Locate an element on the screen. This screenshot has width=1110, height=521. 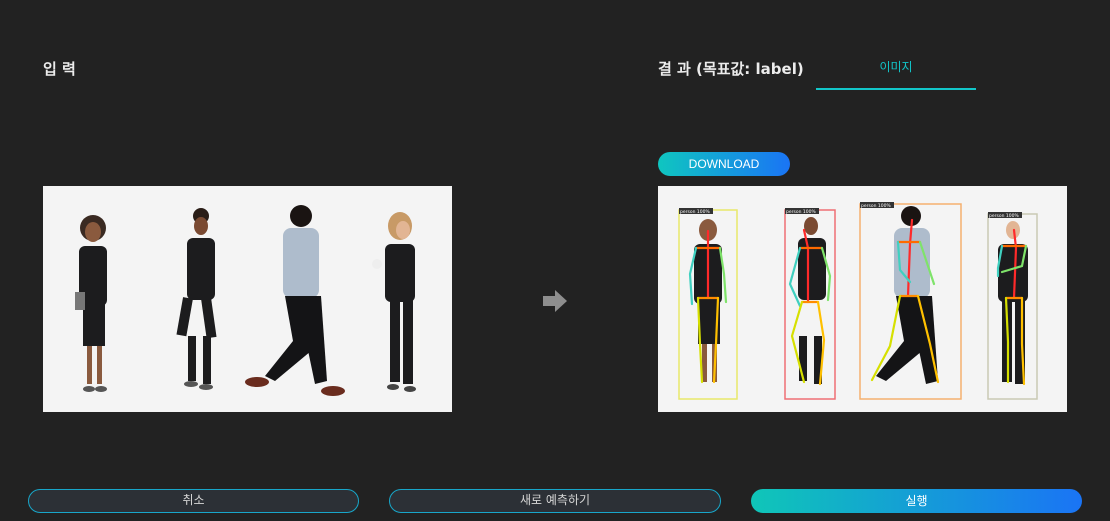
detection-box is located at coordinates (1012, 306).